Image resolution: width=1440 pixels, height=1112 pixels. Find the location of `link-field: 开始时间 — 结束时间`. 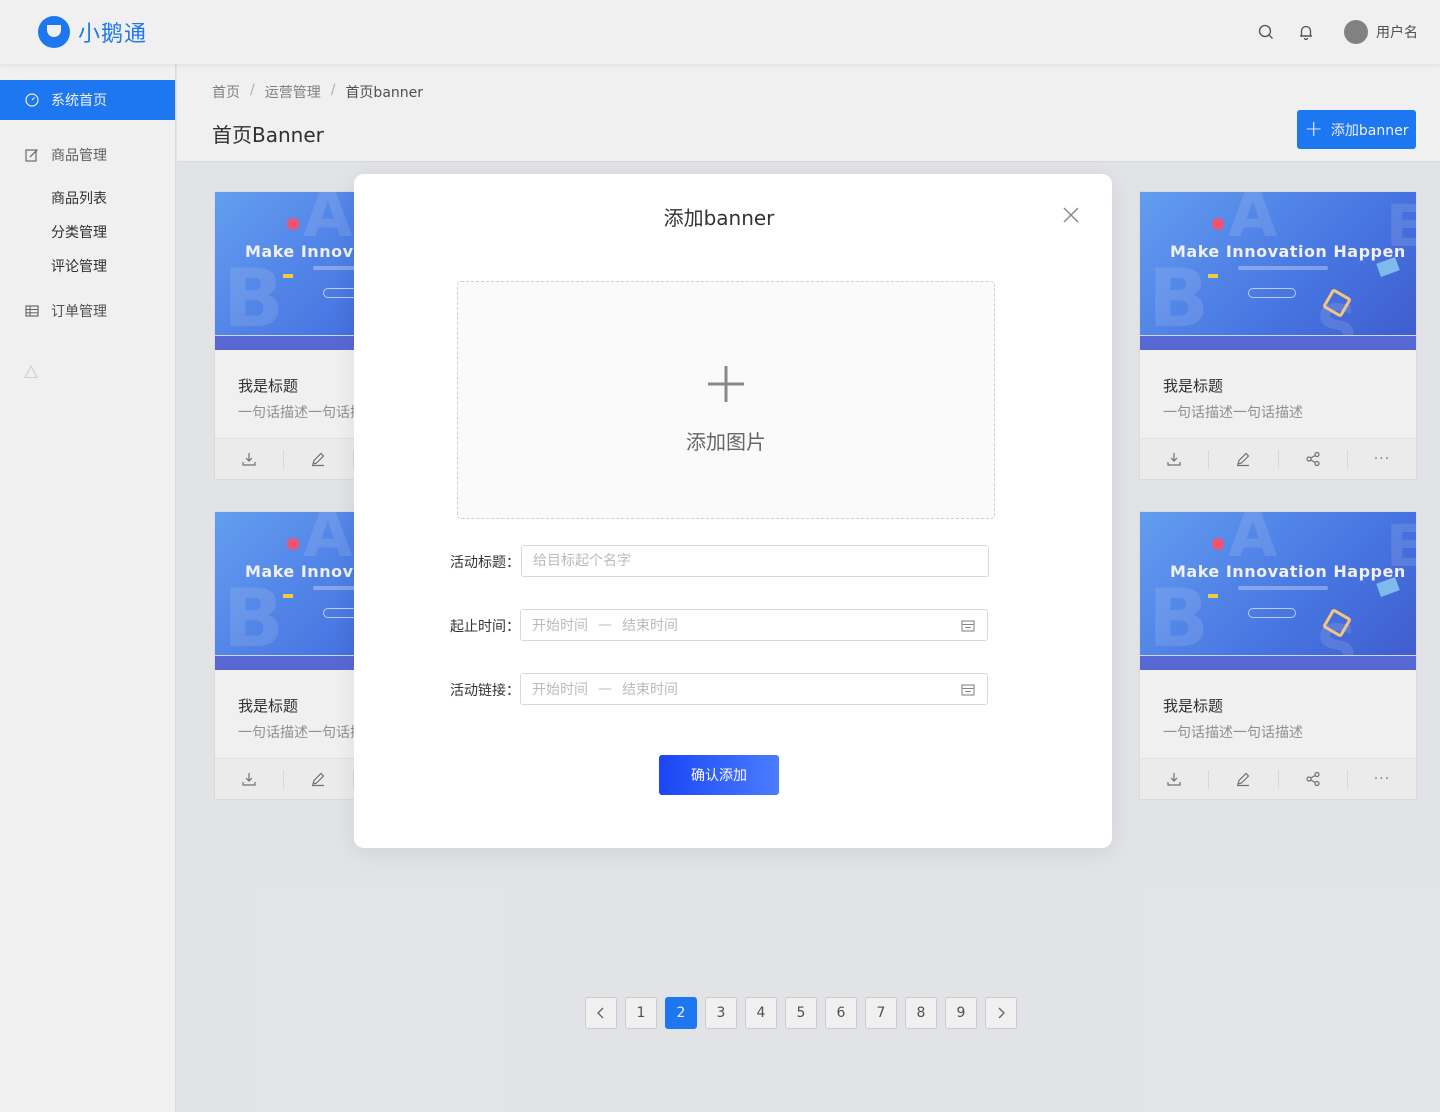

link-field: 开始时间 — 结束时间 is located at coordinates (754, 689).